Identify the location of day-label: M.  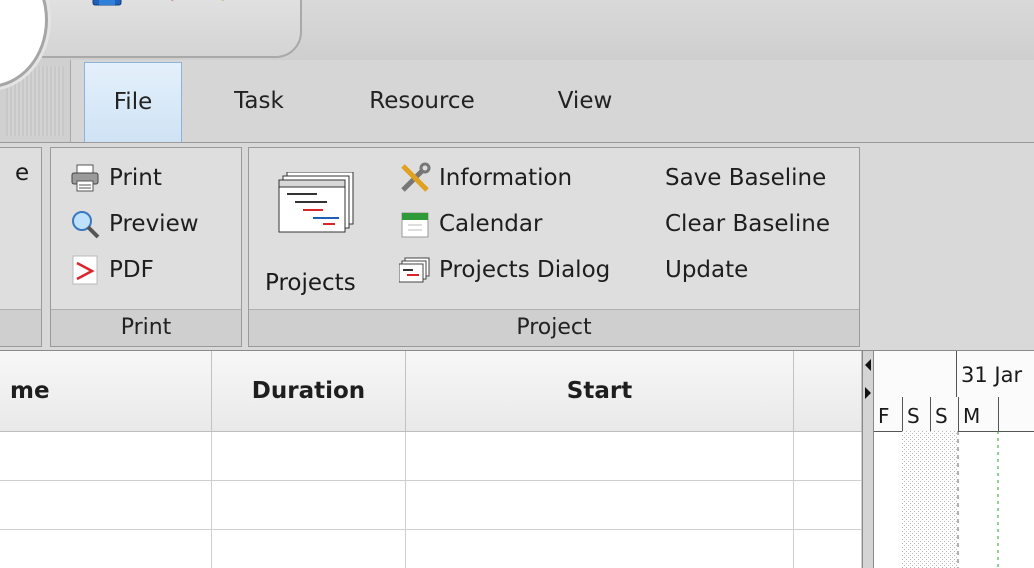
(978, 414).